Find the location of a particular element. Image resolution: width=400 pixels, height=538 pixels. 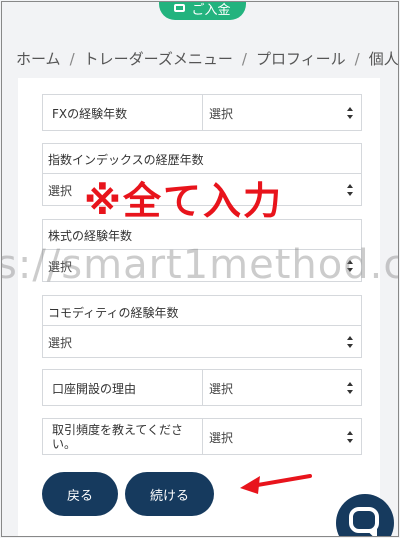

deposit-button: ご入金 is located at coordinates (202, 11).